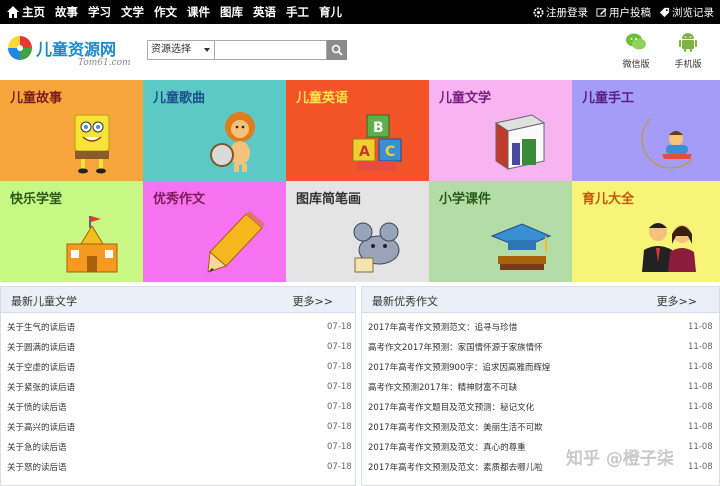 This screenshot has height=486, width=720. Describe the element at coordinates (13, 12) in the screenshot. I see `home-icon` at that location.